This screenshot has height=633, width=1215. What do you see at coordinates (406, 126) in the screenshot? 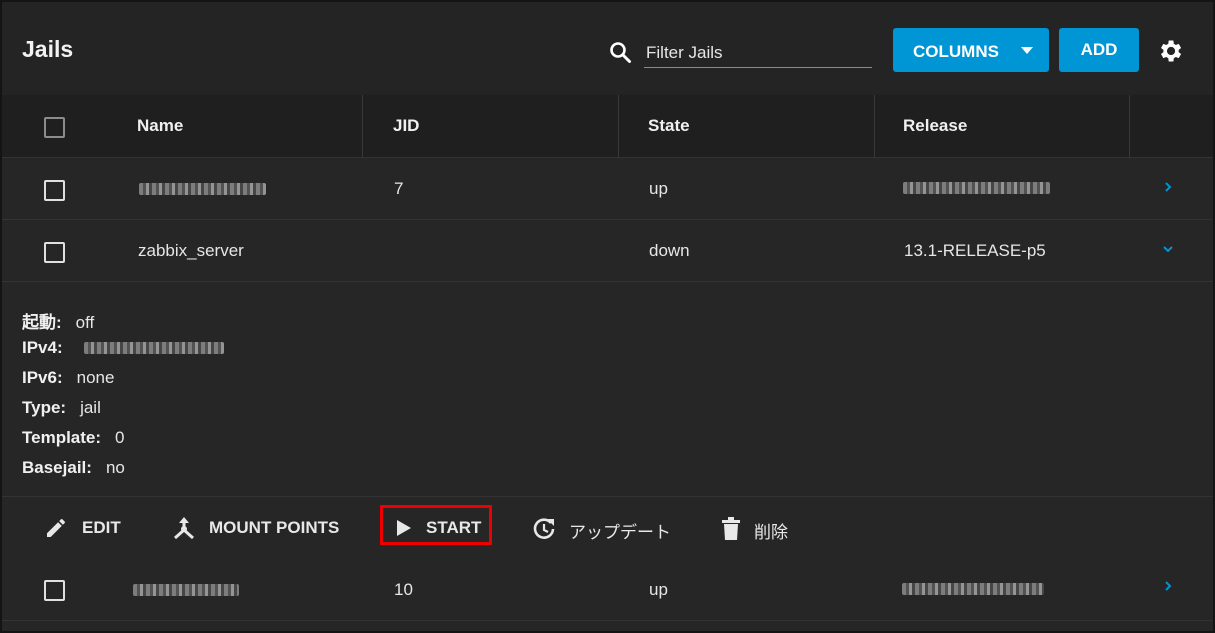
I see `header-jid: JID` at bounding box center [406, 126].